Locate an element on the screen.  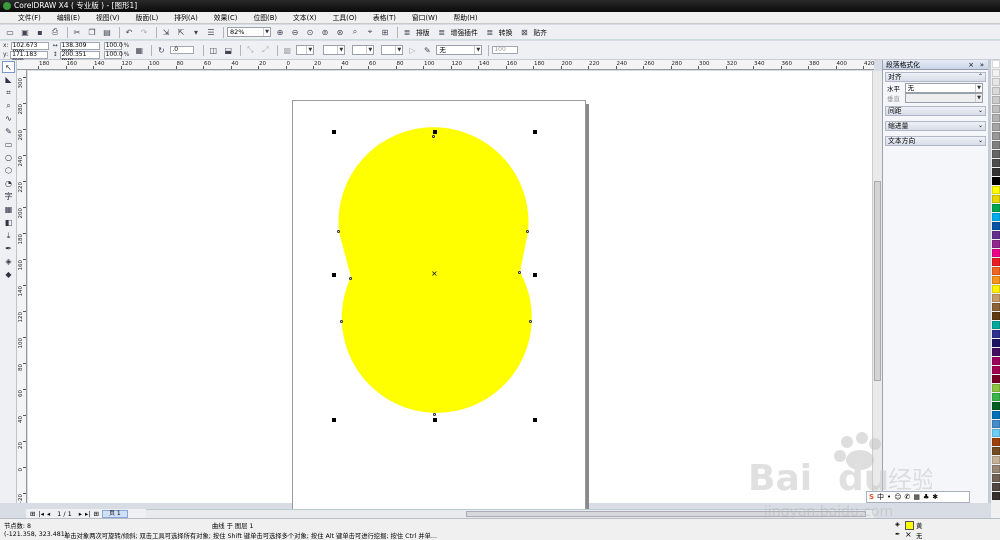
start-arrow-select: ▼ is located at coordinates (334, 50).